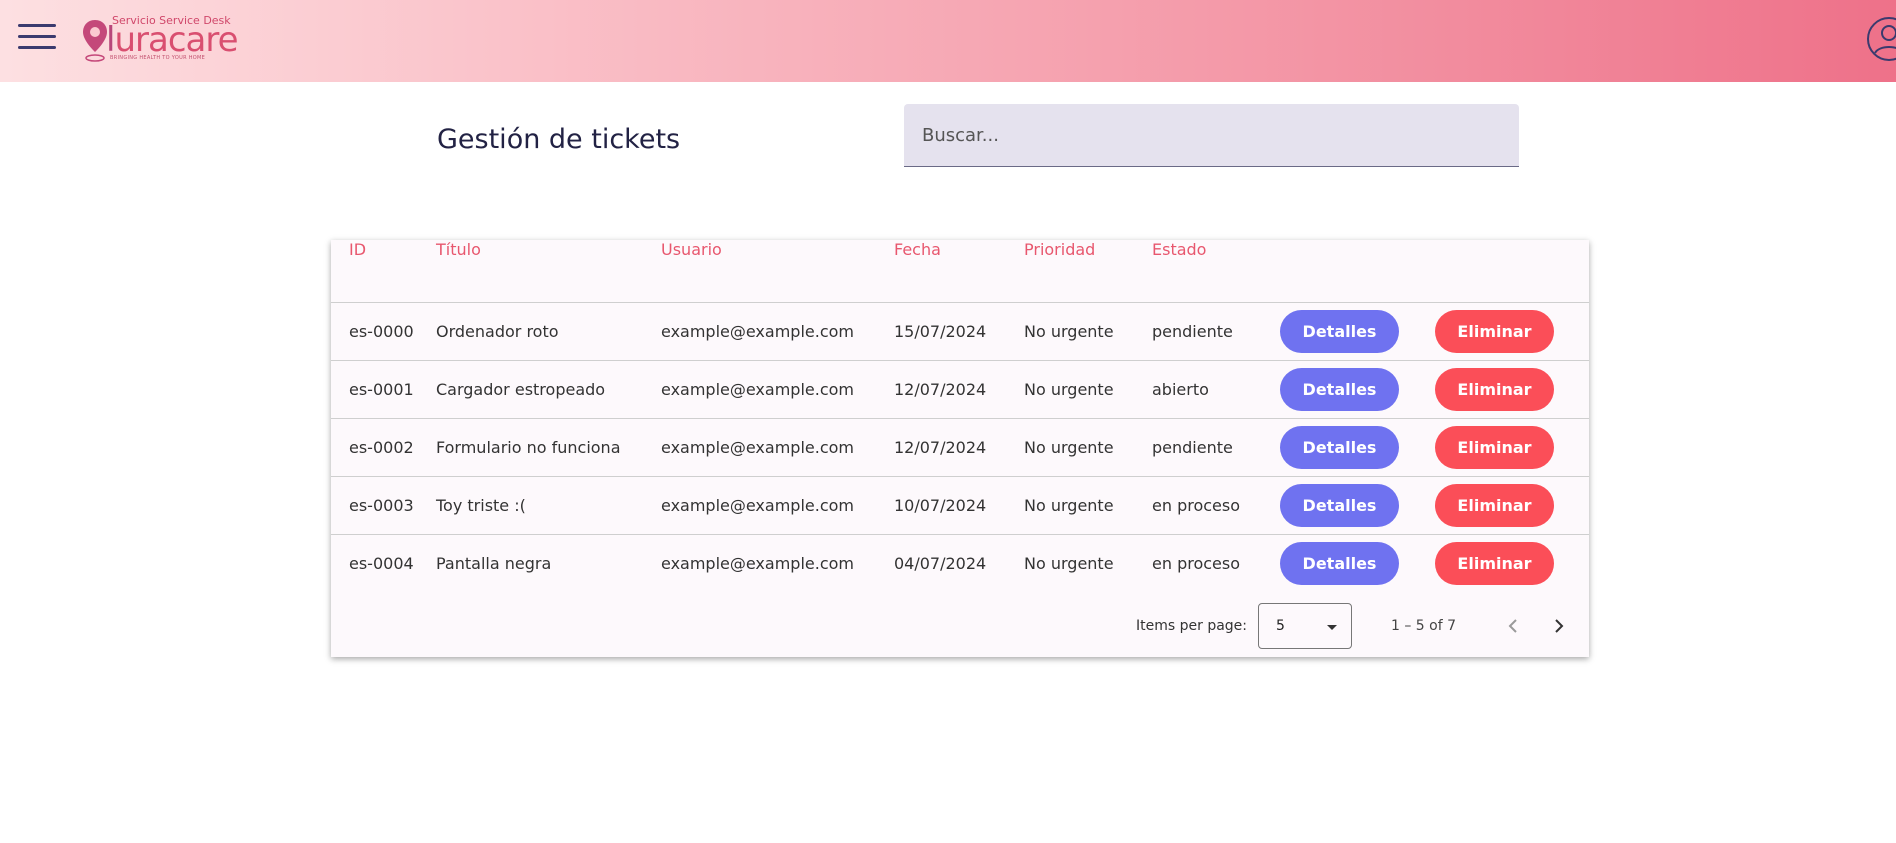  Describe the element at coordinates (548, 447) in the screenshot. I see `cell-title: Formulario no funciona` at that location.